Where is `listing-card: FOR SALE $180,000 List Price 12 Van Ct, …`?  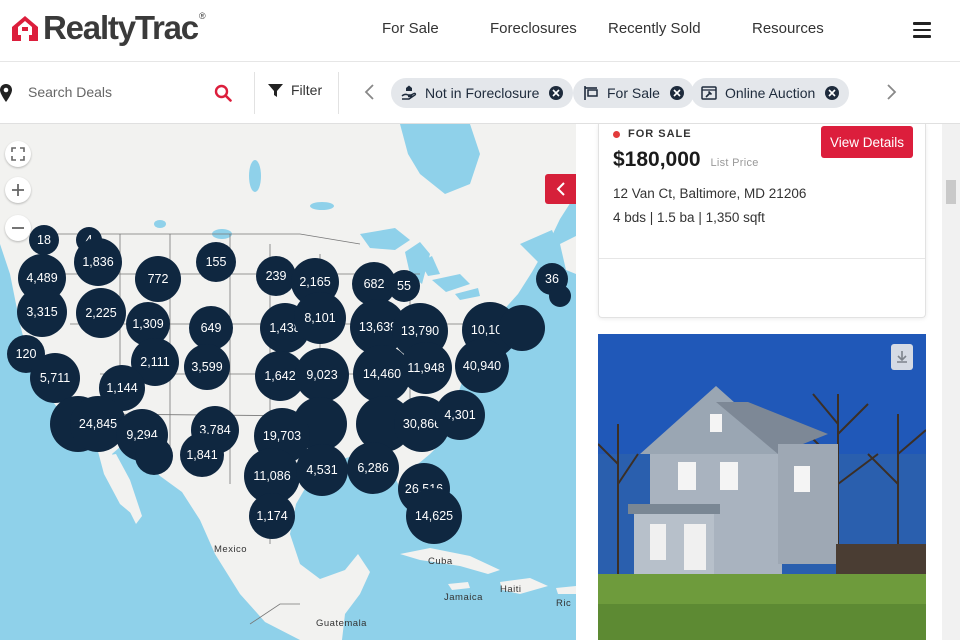 listing-card: FOR SALE $180,000 List Price 12 Van Ct, … is located at coordinates (762, 221).